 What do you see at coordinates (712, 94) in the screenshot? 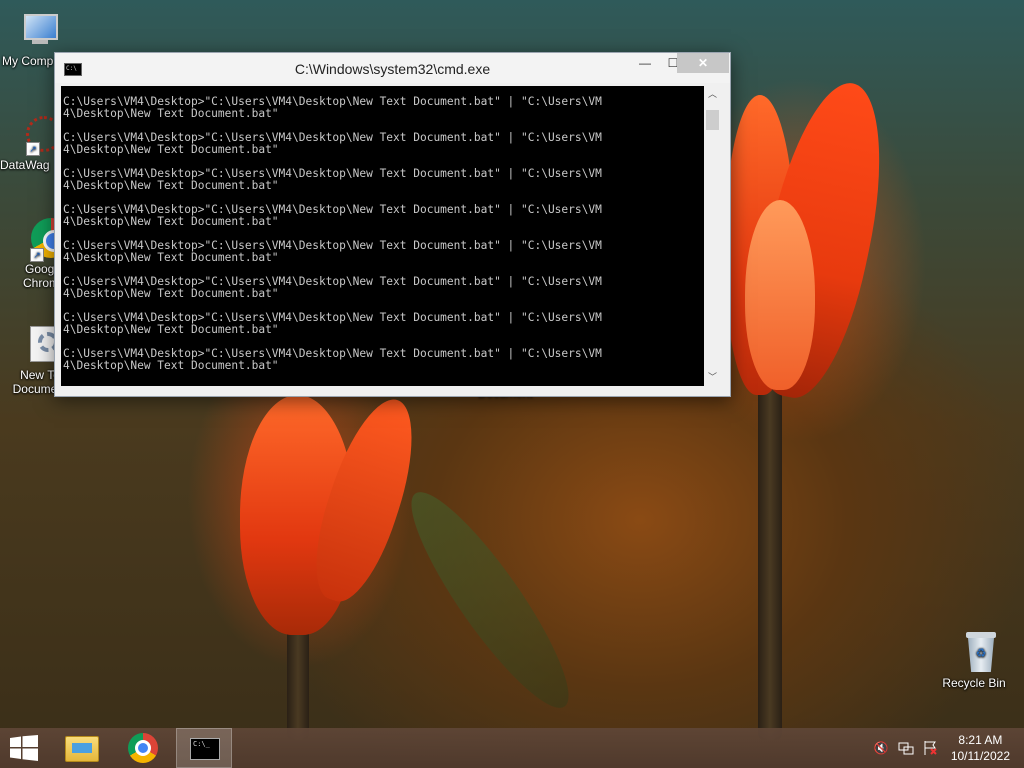
I see `scroll-up-arrow-icon: ︿` at bounding box center [712, 94].